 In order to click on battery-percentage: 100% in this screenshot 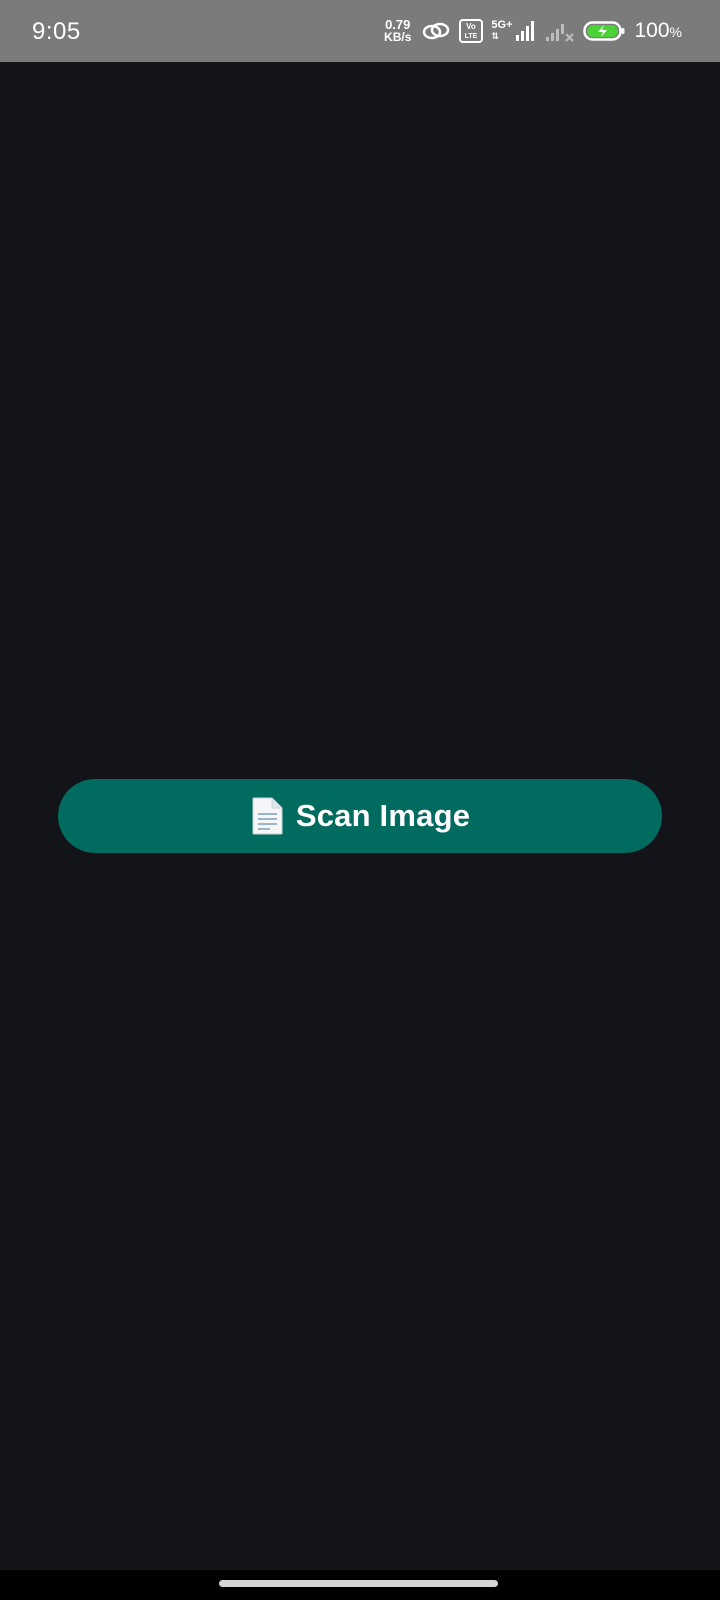, I will do `click(658, 30)`.